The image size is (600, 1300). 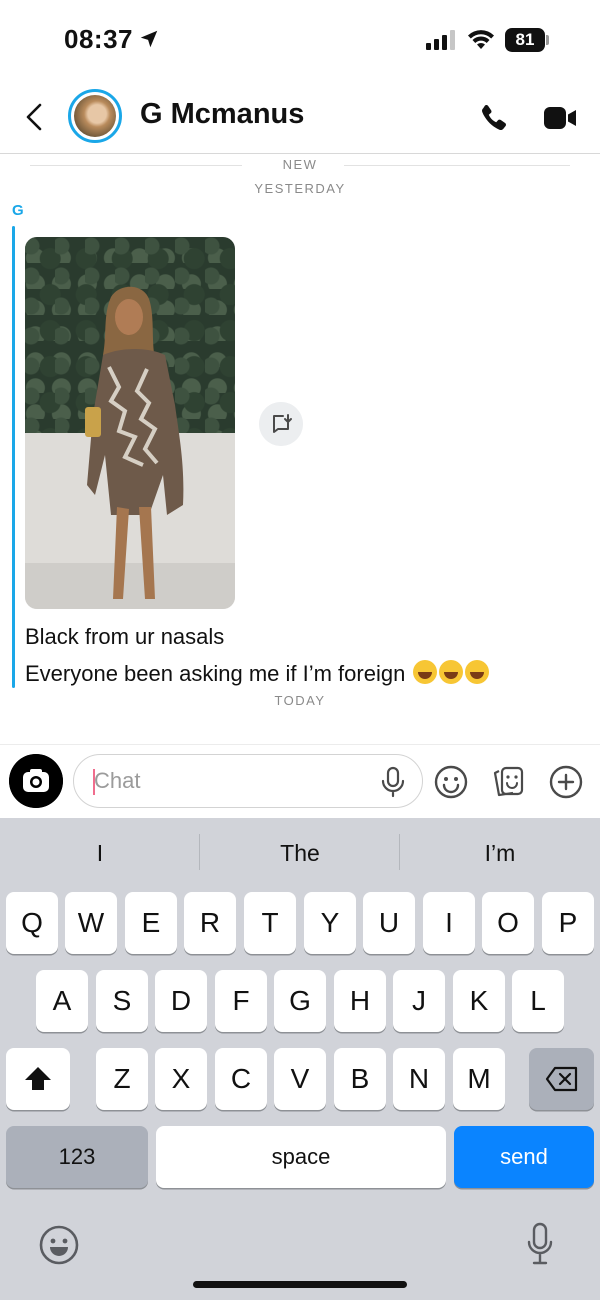 I want to click on key-d: D, so click(x=181, y=1001).